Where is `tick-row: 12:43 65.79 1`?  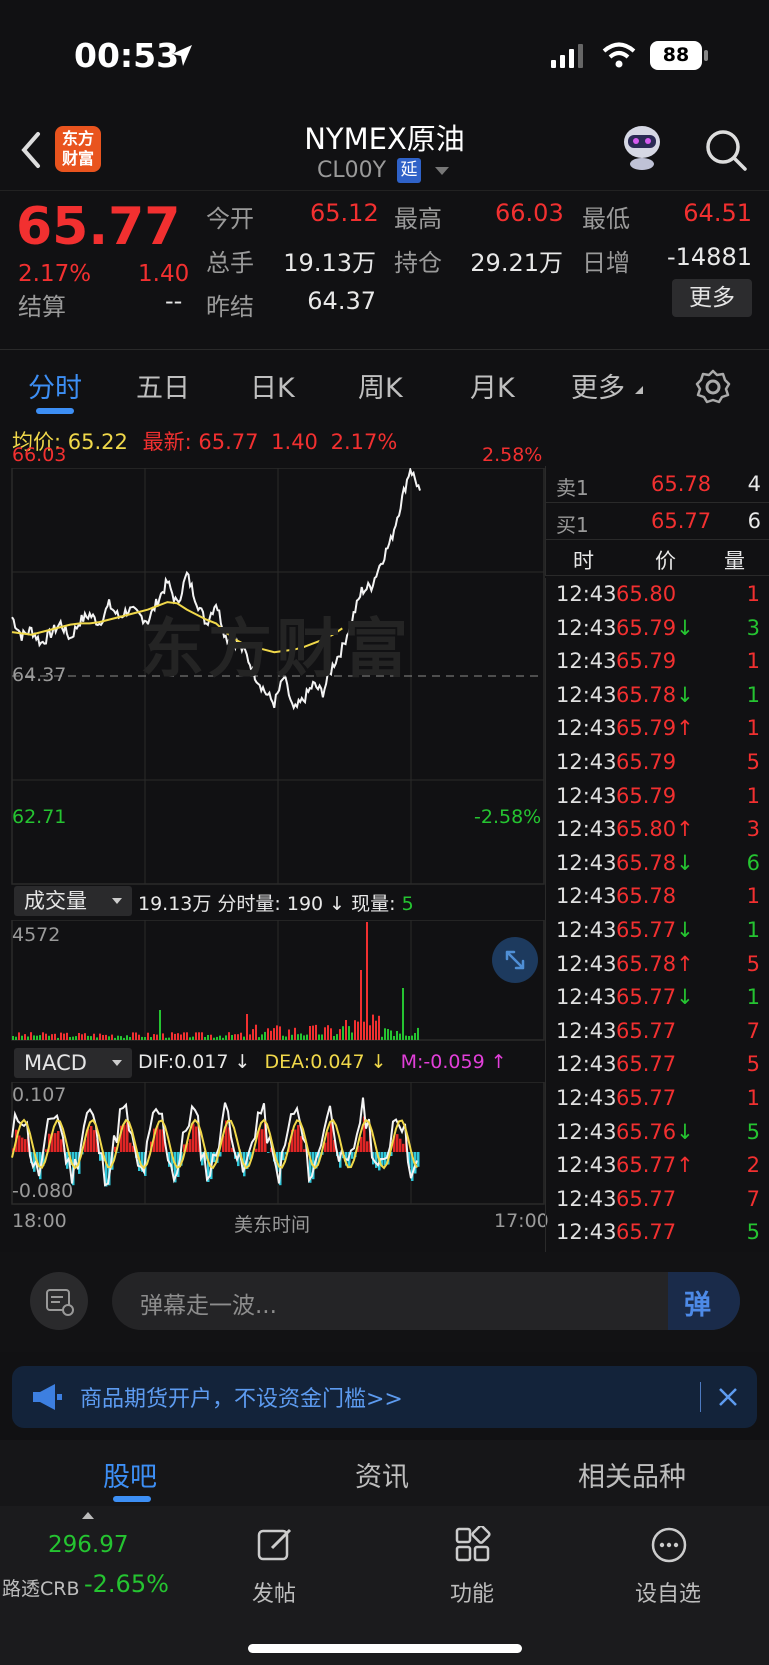 tick-row: 12:43 65.79 1 is located at coordinates (657, 662).